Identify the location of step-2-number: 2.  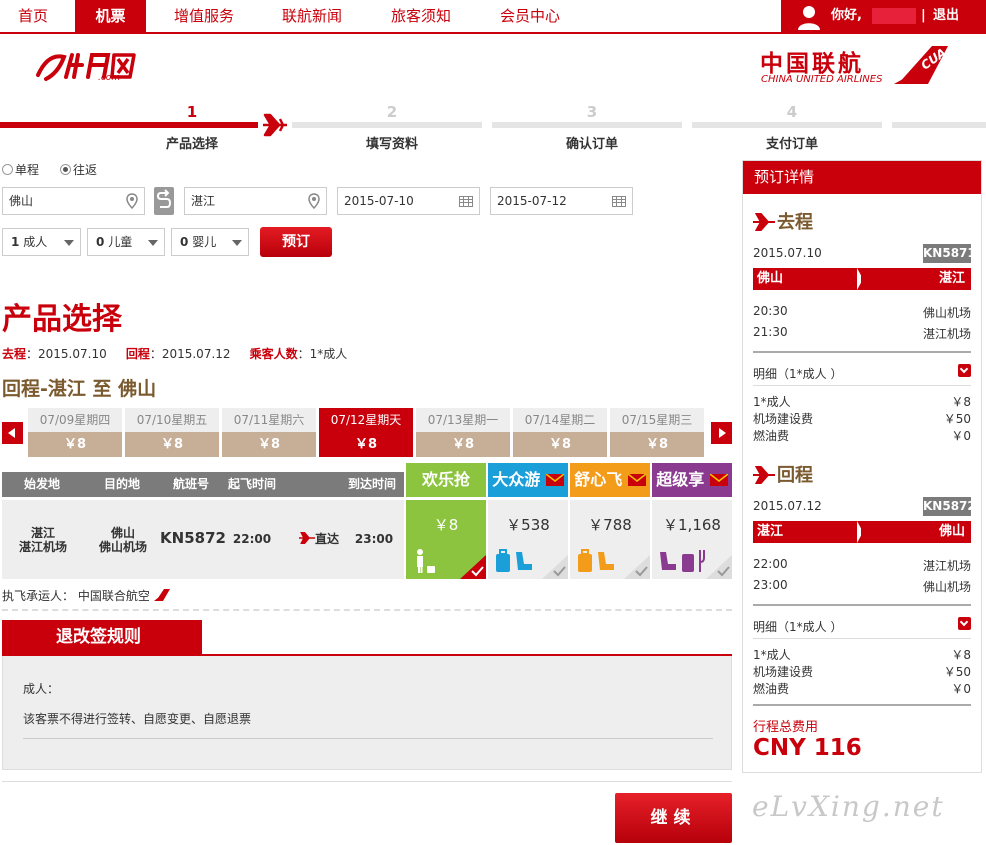
(392, 112).